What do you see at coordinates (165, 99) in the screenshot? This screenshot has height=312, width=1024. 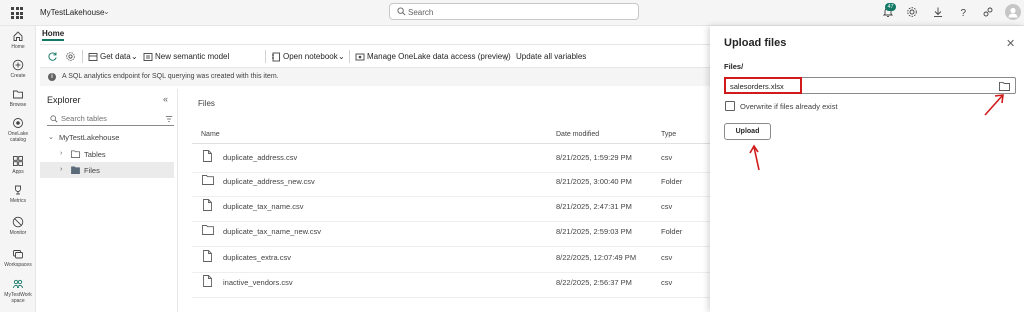 I see `collapse-icon: «` at bounding box center [165, 99].